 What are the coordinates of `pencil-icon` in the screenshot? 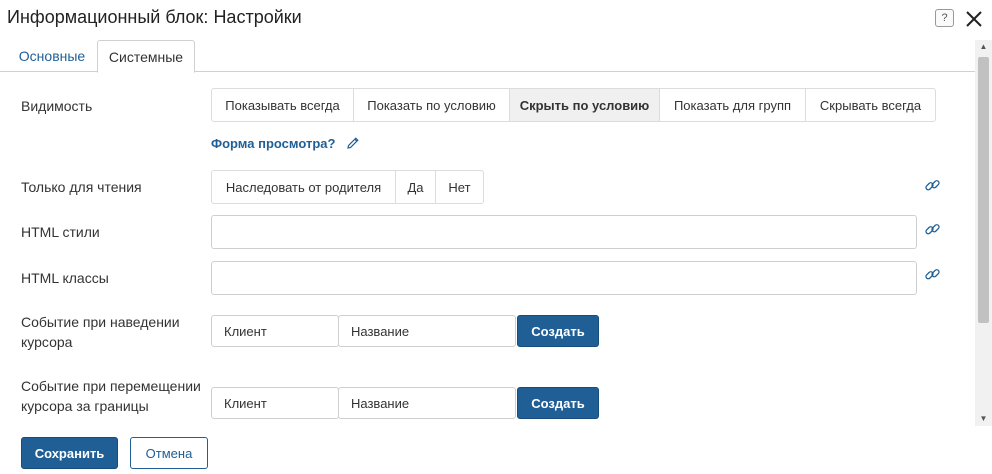 It's located at (353, 143).